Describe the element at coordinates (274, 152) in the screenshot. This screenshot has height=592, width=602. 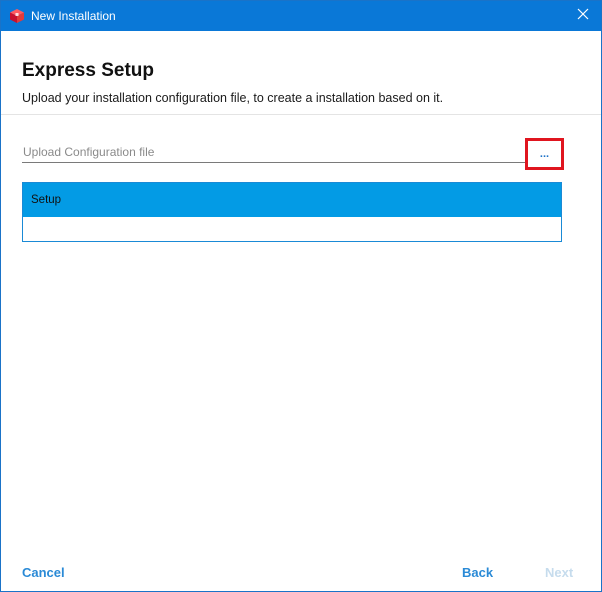
I see `upload-configuration-input` at that location.